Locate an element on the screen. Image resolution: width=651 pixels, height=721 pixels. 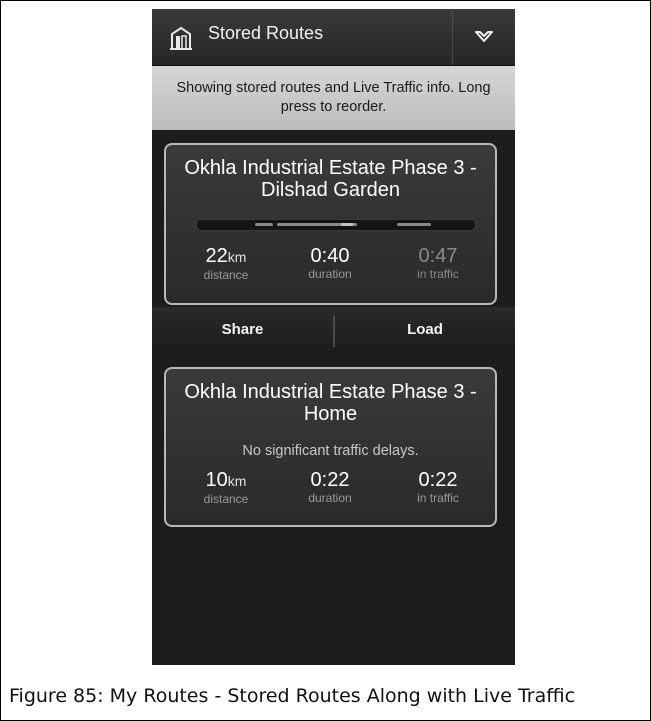
distance-value-line: 22km is located at coordinates (226, 256).